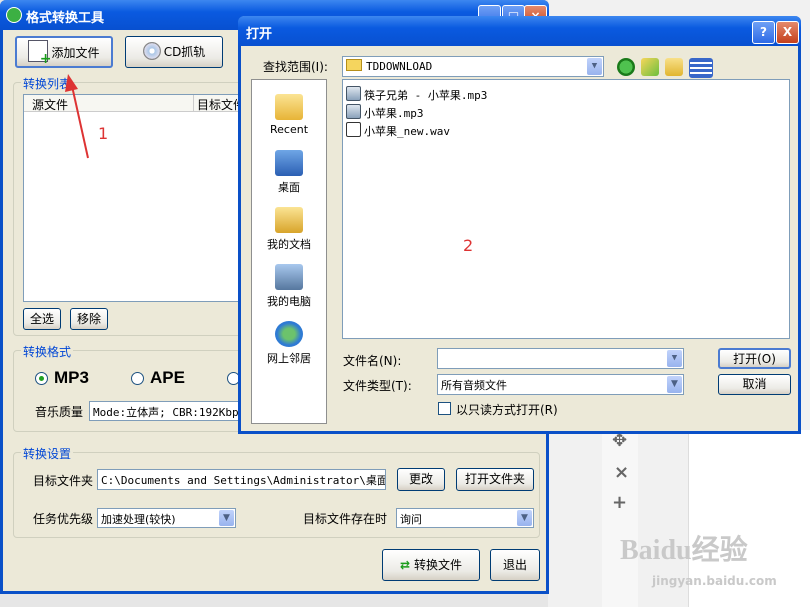 The image size is (810, 607). What do you see at coordinates (754, 384) in the screenshot?
I see `cancel-button: 取消` at bounding box center [754, 384].